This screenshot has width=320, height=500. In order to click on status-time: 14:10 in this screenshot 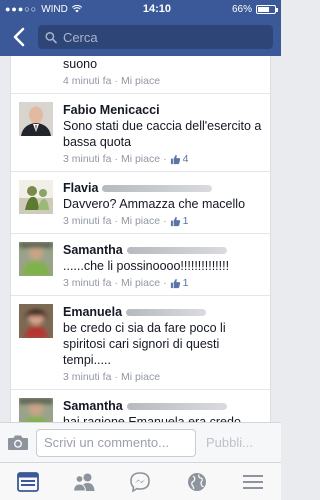, I will do `click(156, 9)`.